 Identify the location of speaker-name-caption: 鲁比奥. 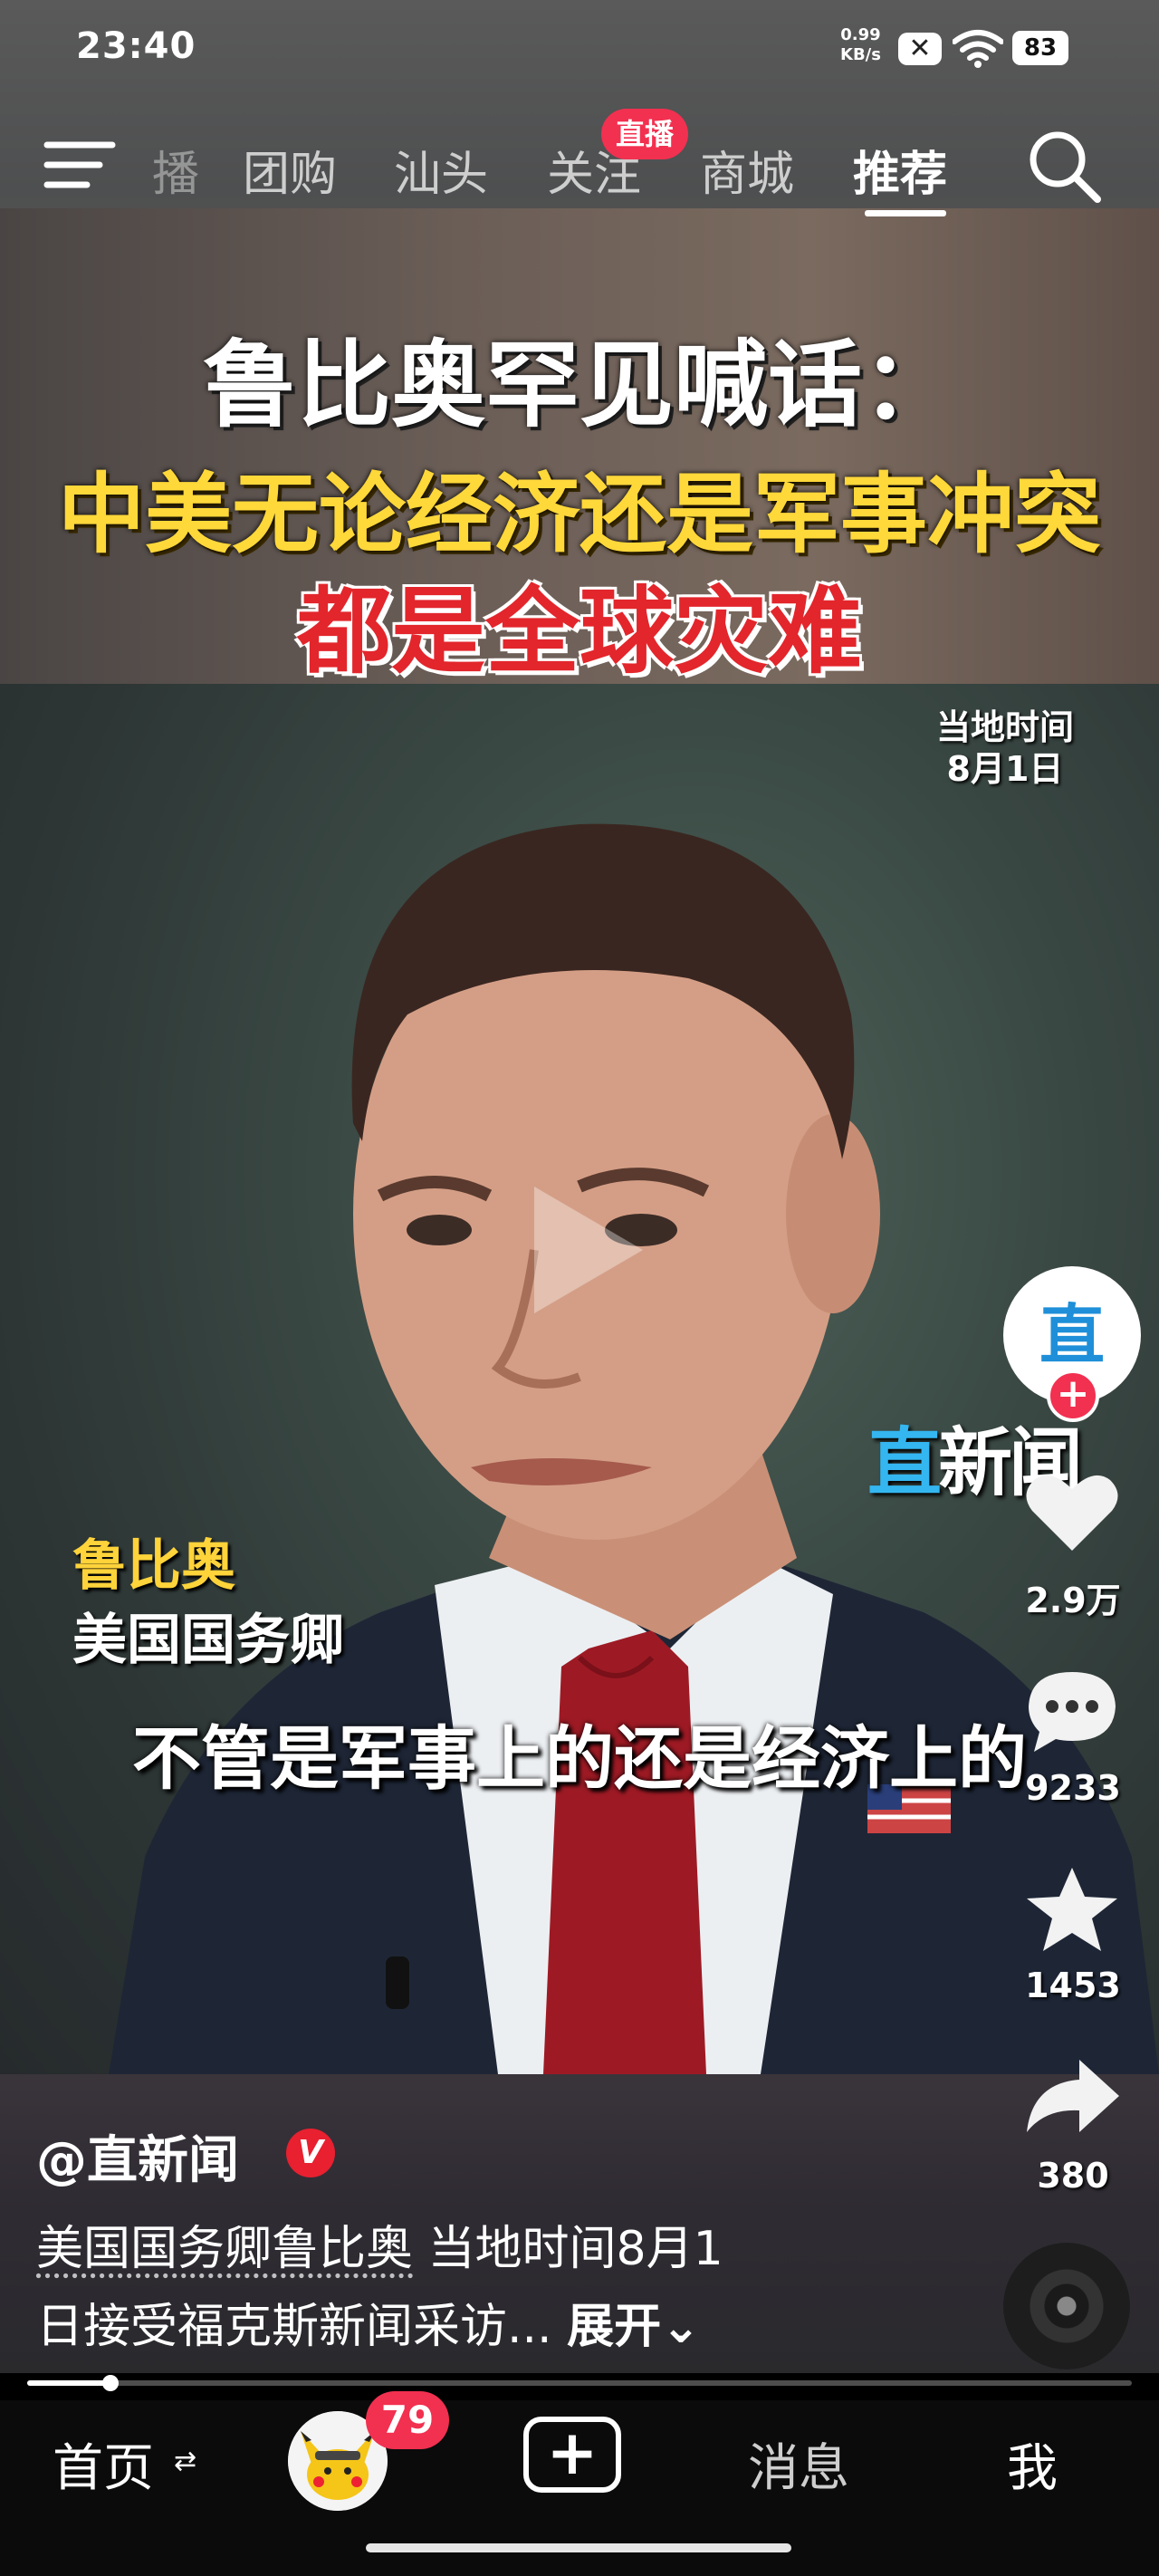
(153, 1566).